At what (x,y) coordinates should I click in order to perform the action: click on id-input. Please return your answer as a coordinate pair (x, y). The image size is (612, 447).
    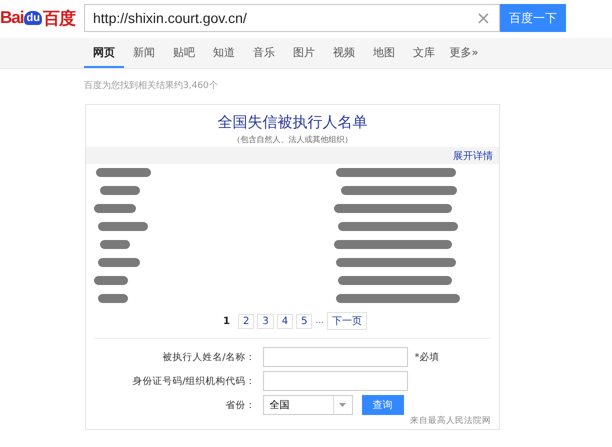
    Looking at the image, I should click on (335, 381).